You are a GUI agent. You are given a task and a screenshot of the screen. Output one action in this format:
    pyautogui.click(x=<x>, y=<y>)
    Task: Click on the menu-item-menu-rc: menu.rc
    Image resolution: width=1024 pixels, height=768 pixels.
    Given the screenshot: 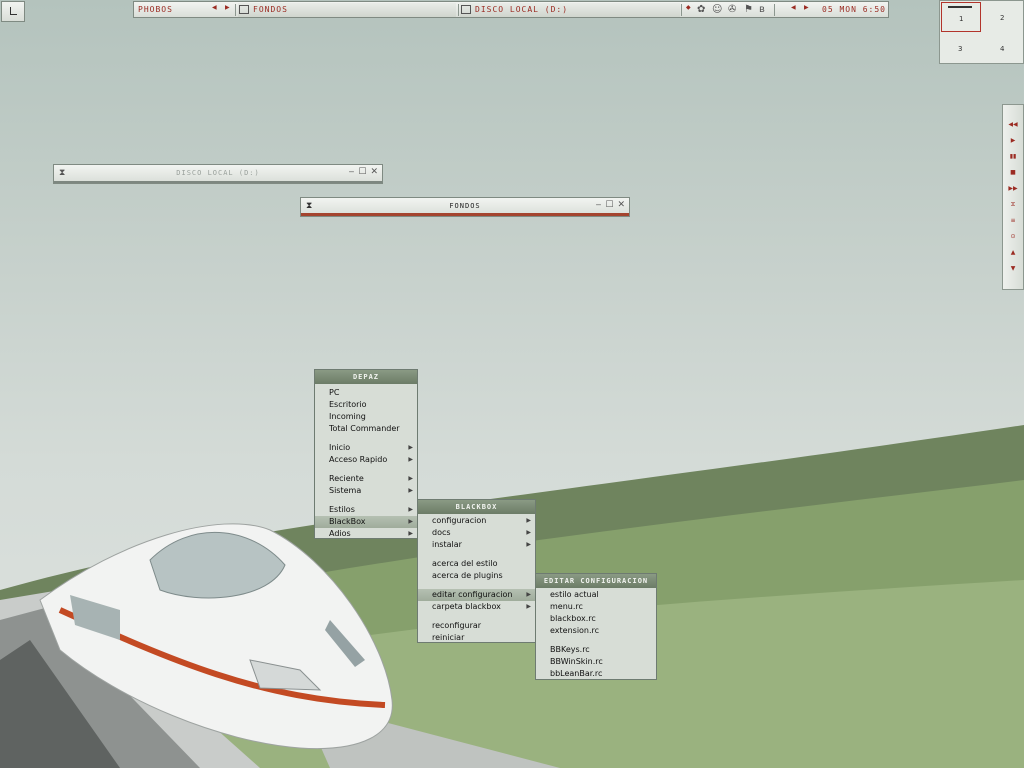 What is the action you would take?
    pyautogui.click(x=596, y=607)
    